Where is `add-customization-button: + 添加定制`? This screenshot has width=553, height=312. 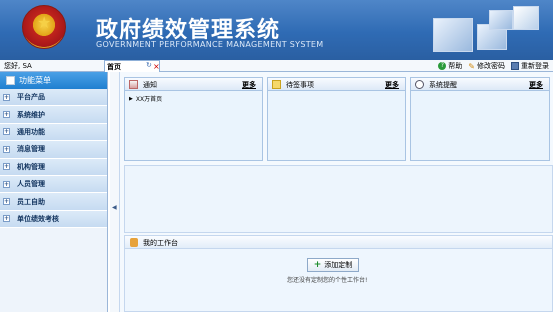
add-customization-button: + 添加定制 is located at coordinates (333, 265).